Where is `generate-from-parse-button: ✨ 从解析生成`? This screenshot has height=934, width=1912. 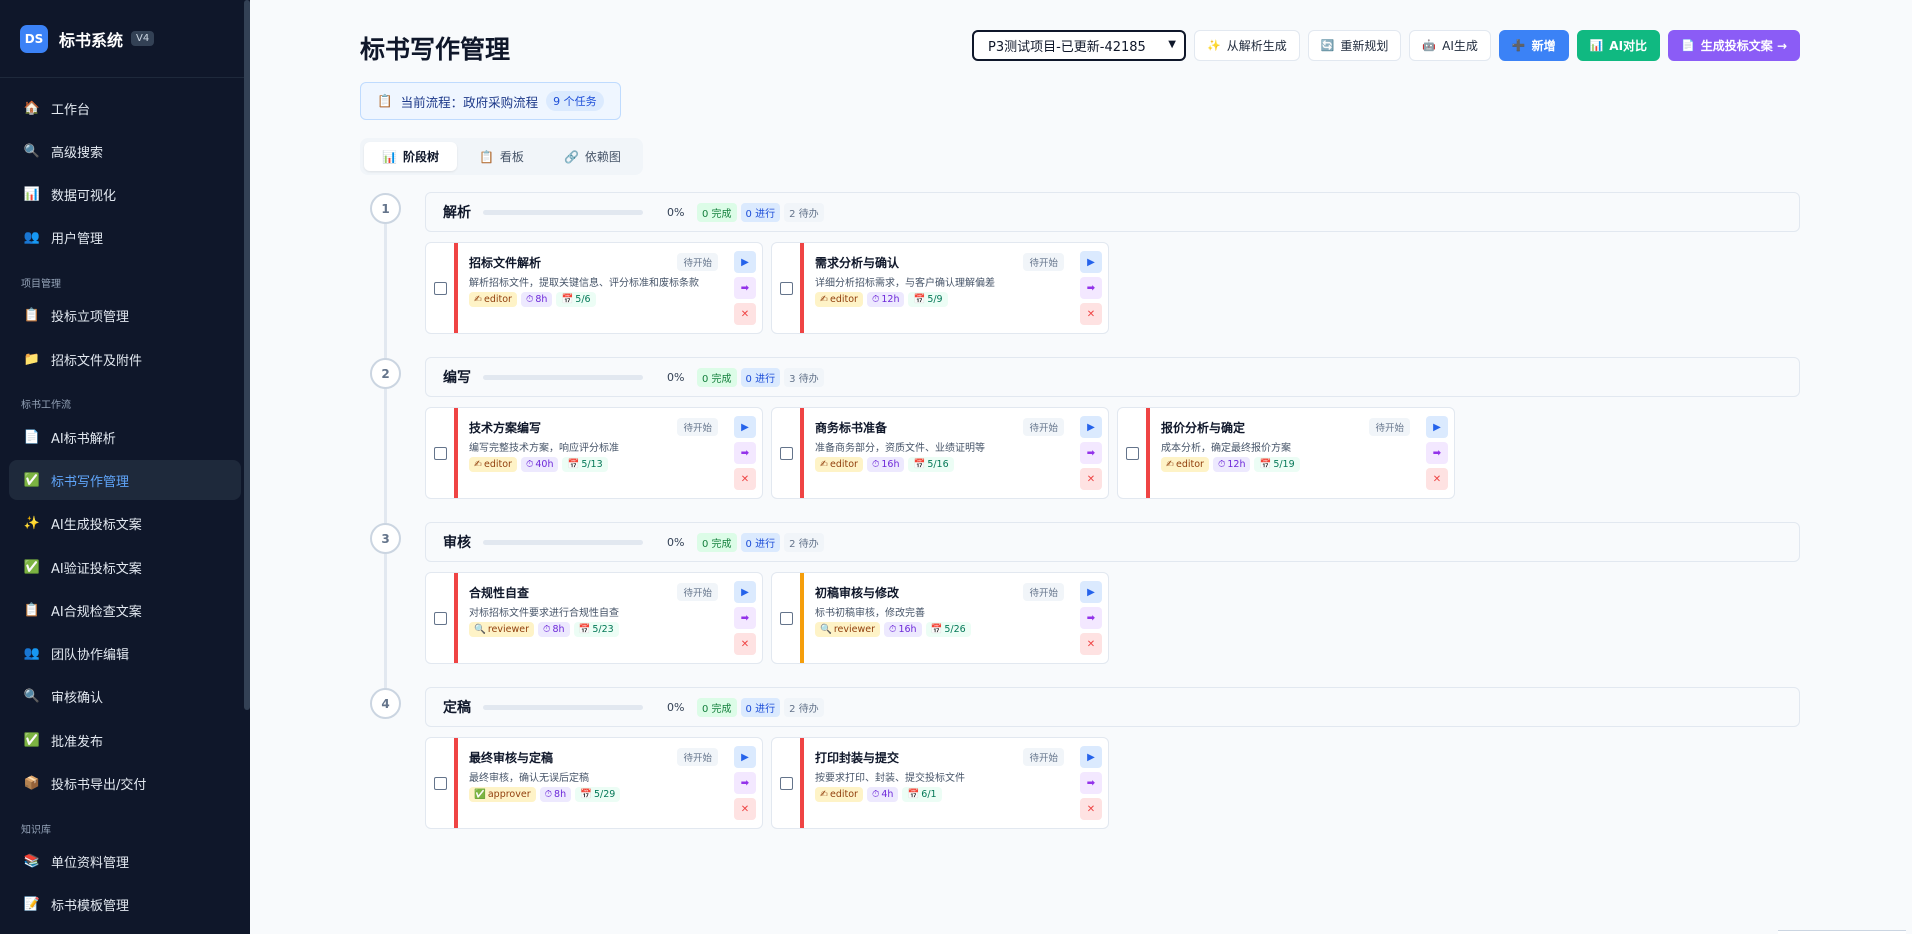 generate-from-parse-button: ✨ 从解析生成 is located at coordinates (1246, 45).